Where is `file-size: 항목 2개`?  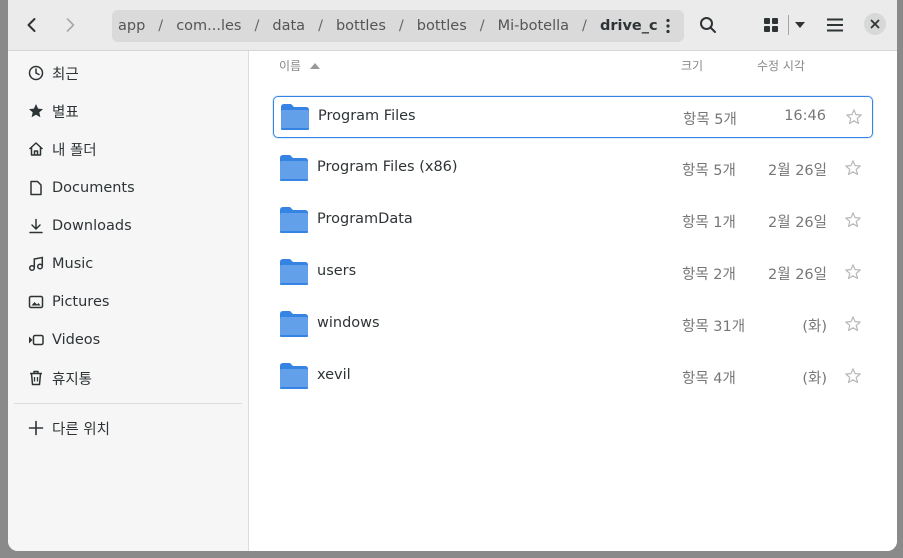
file-size: 항목 2개 is located at coordinates (709, 275).